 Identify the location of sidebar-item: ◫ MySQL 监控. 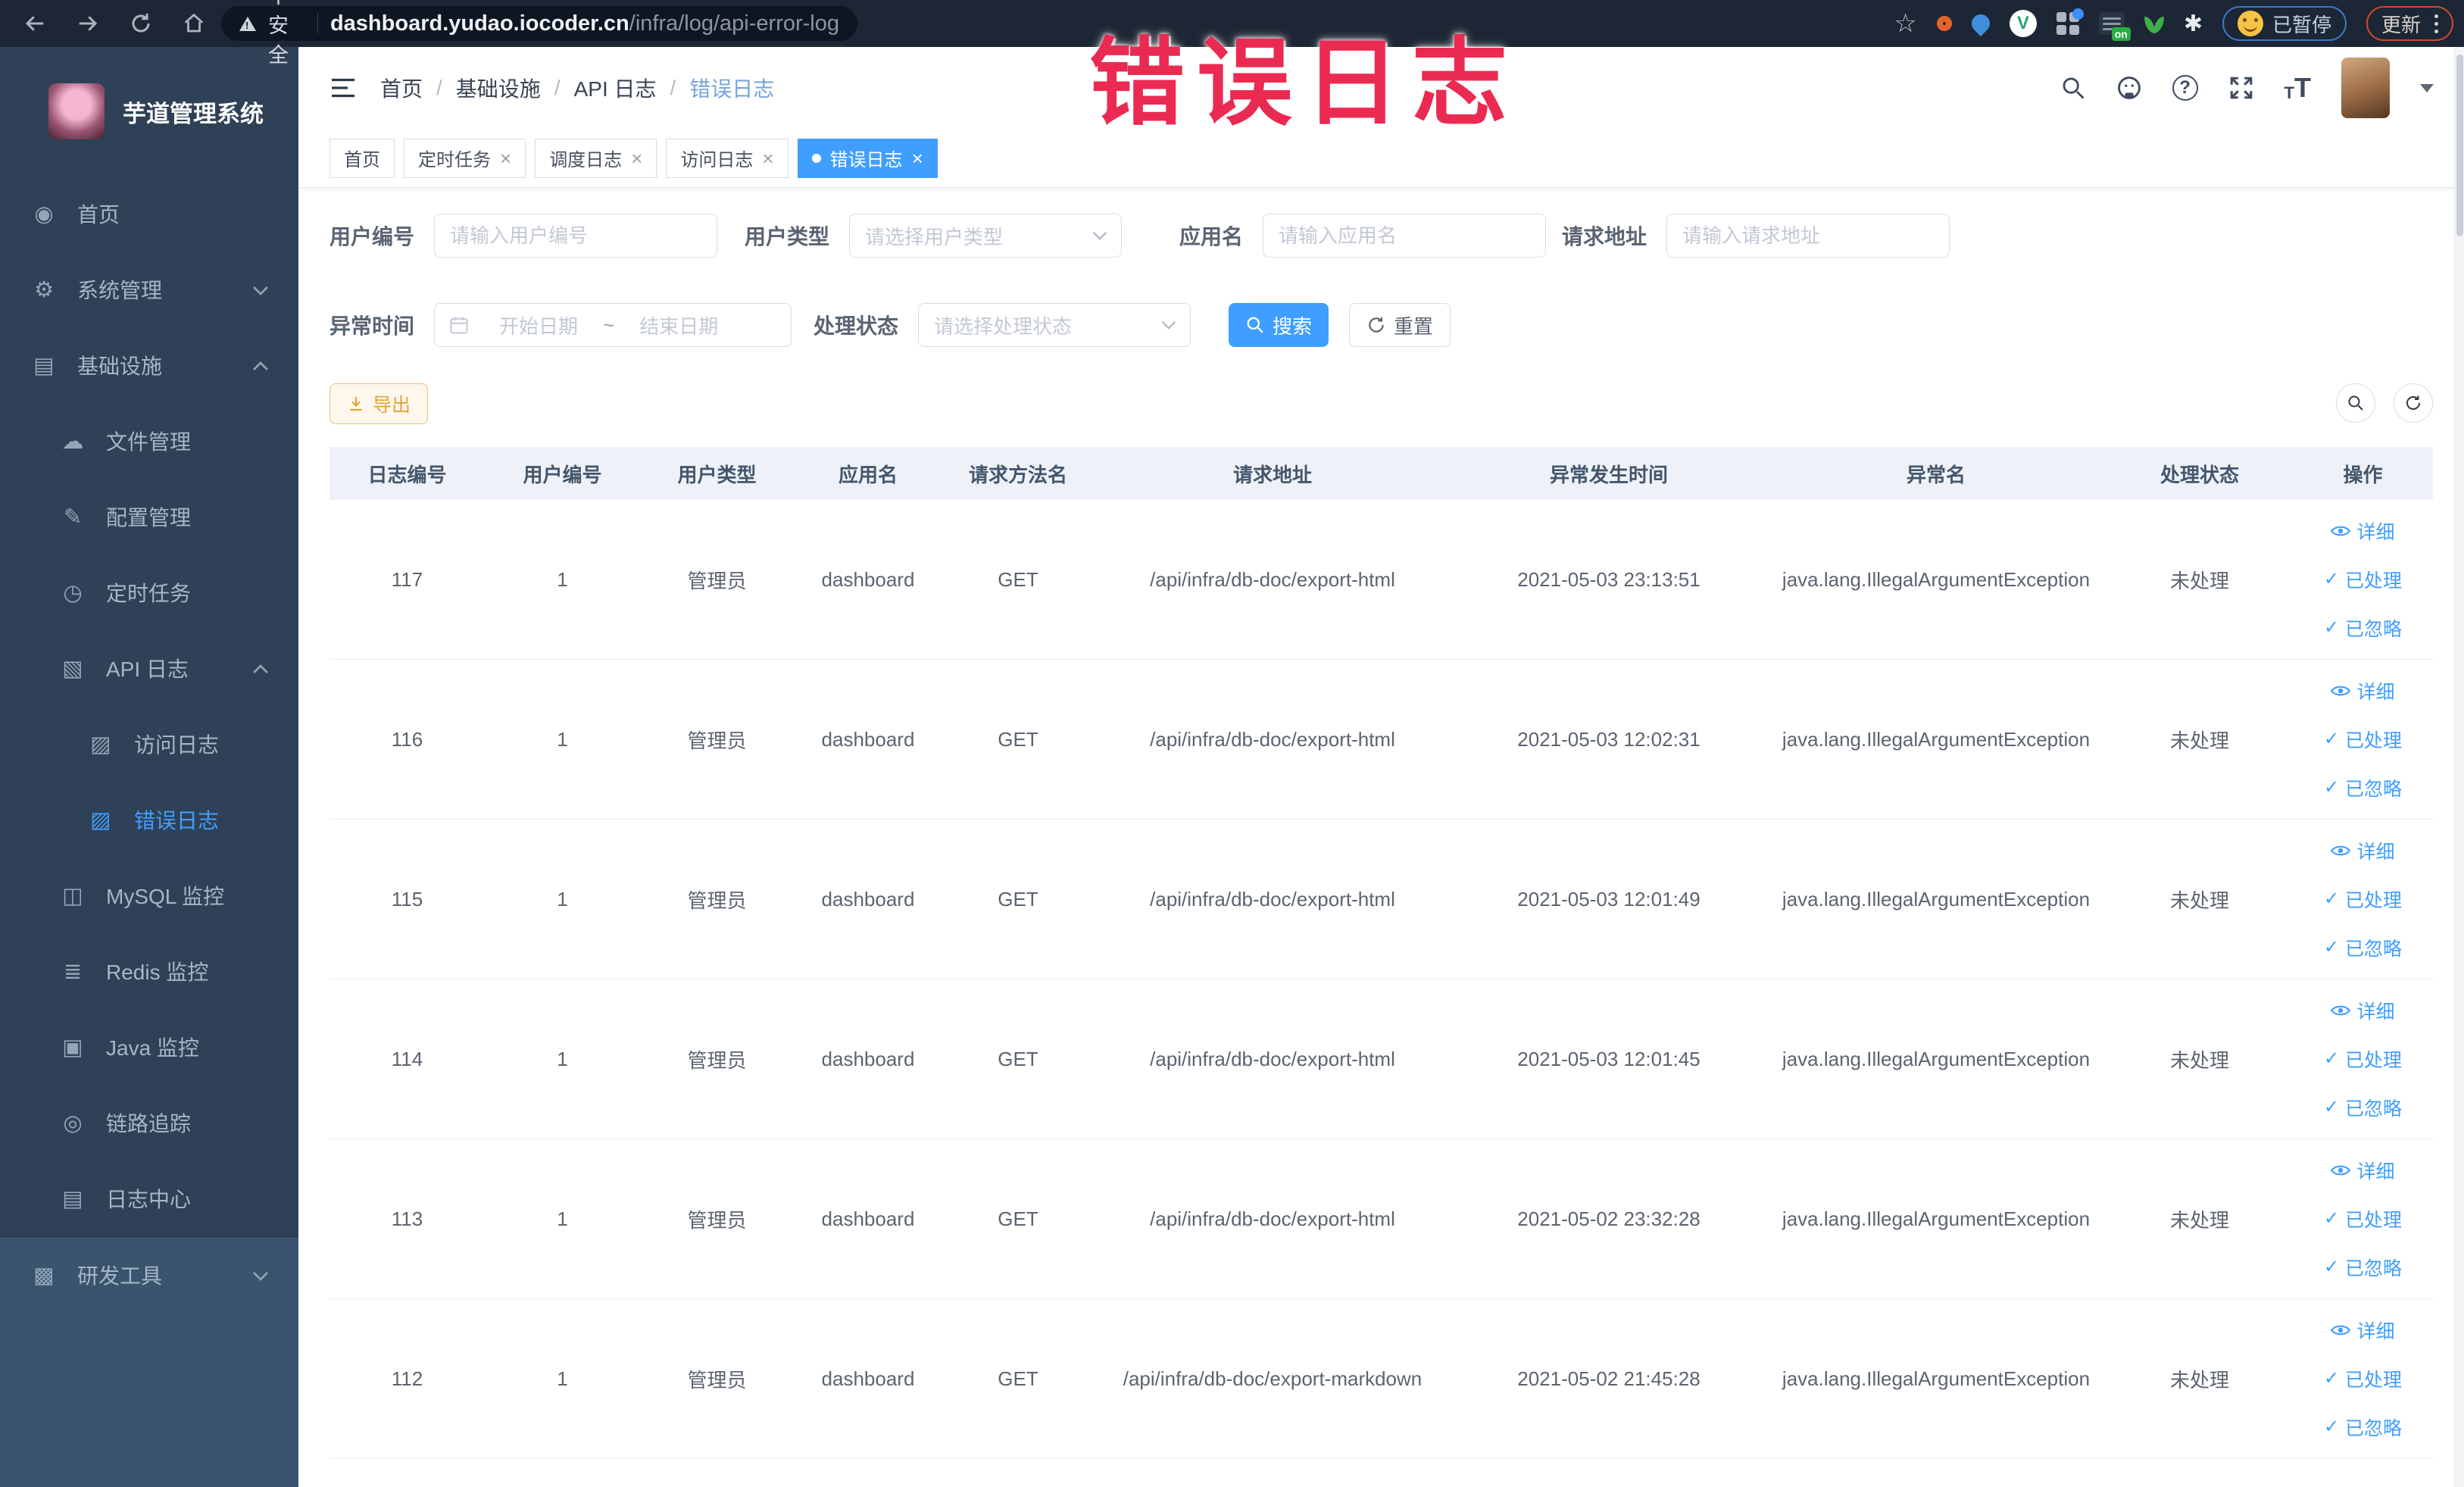
(149, 895).